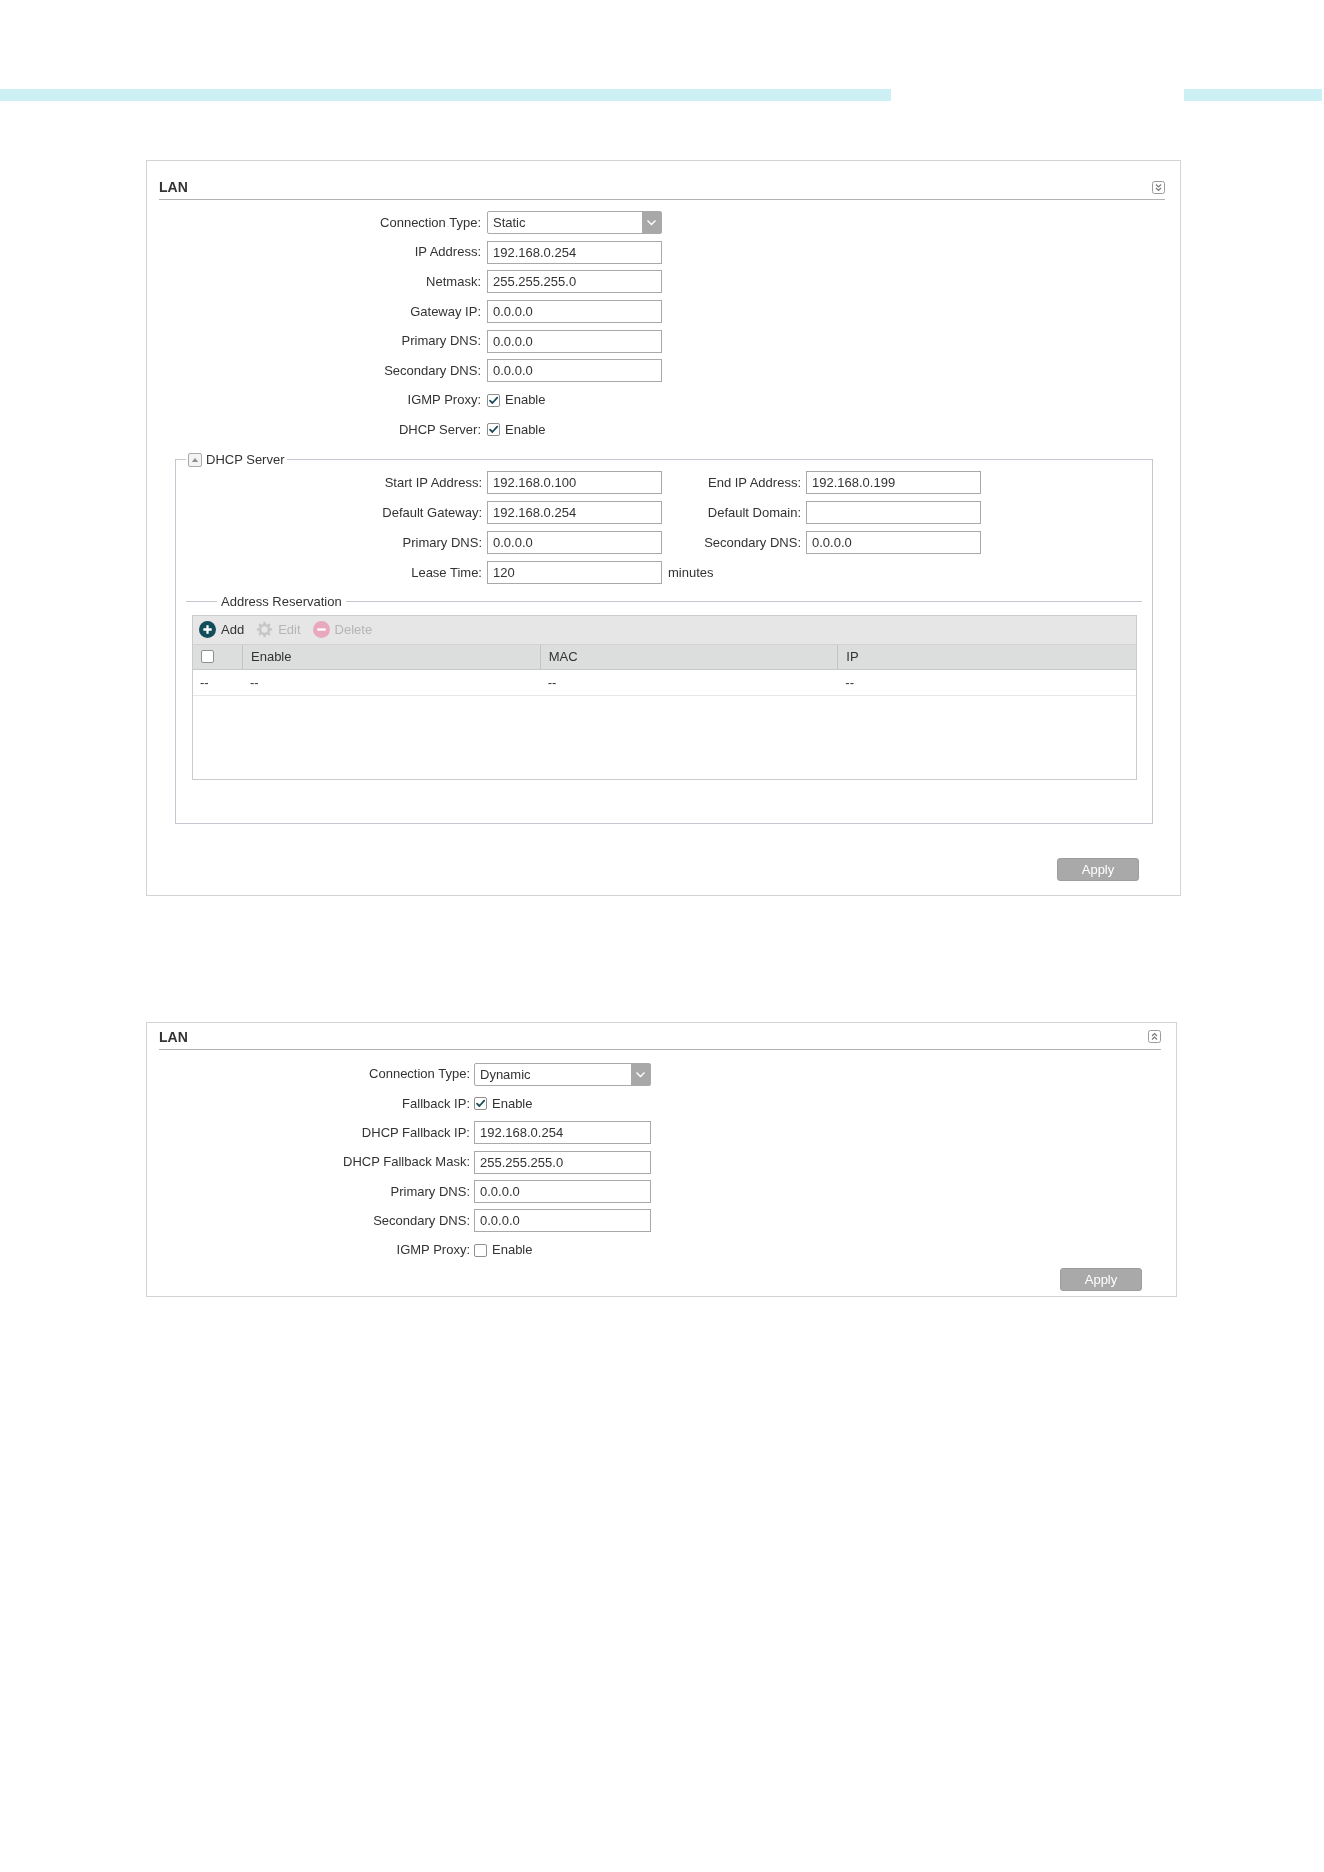  Describe the element at coordinates (447, 252) in the screenshot. I see `form-label: IP Address:` at that location.